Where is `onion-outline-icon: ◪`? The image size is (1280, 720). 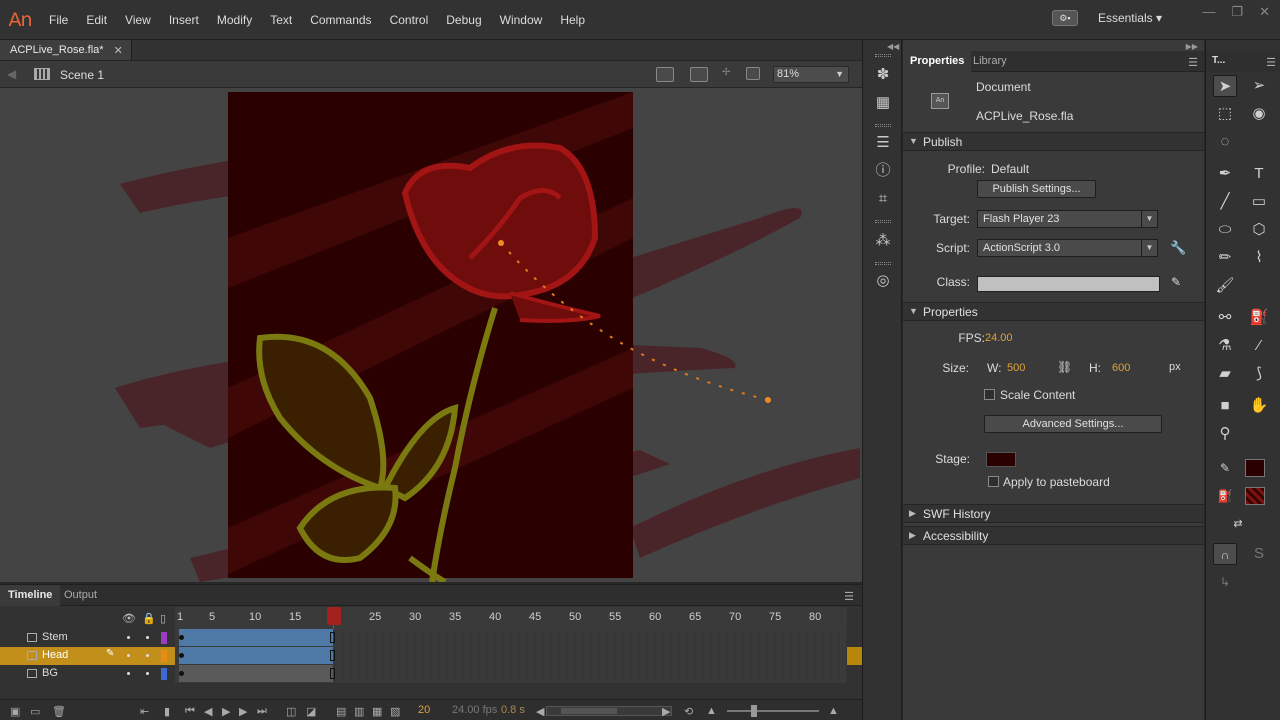
onion-outline-icon: ◪ is located at coordinates (311, 711).